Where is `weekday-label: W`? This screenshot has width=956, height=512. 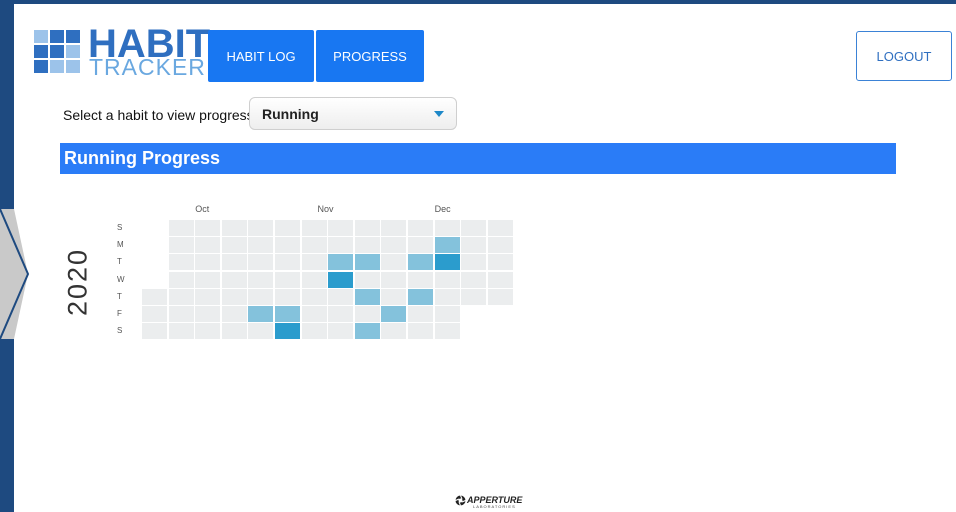
weekday-label: W is located at coordinates (121, 279).